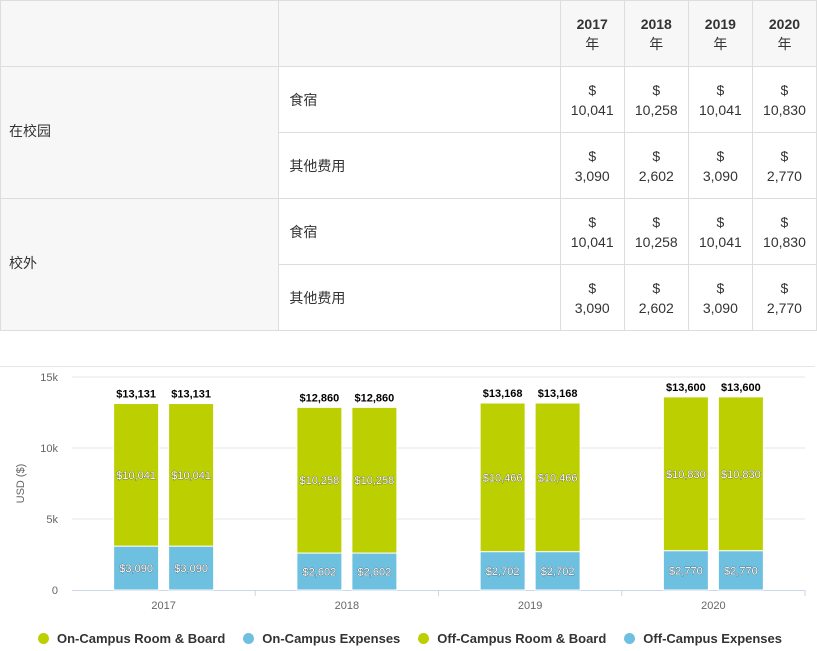  Describe the element at coordinates (720, 33) in the screenshot. I see `year-header-2019: 2019 年` at that location.